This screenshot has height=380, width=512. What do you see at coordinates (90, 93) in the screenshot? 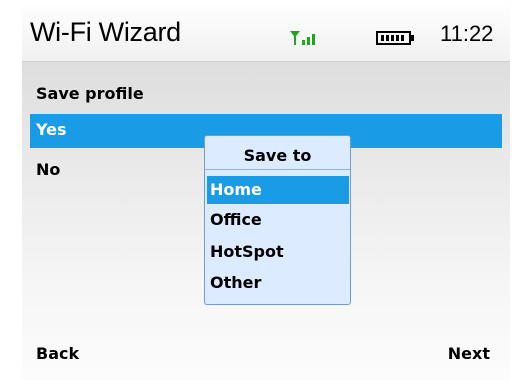
I see `page-title: Save profile` at bounding box center [90, 93].